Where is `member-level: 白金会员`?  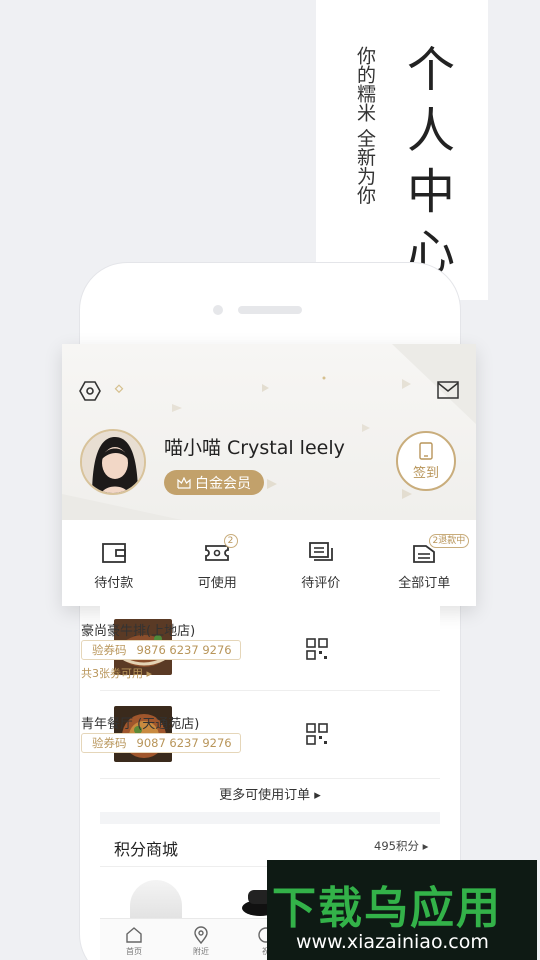
member-level: 白金会员 is located at coordinates (223, 483).